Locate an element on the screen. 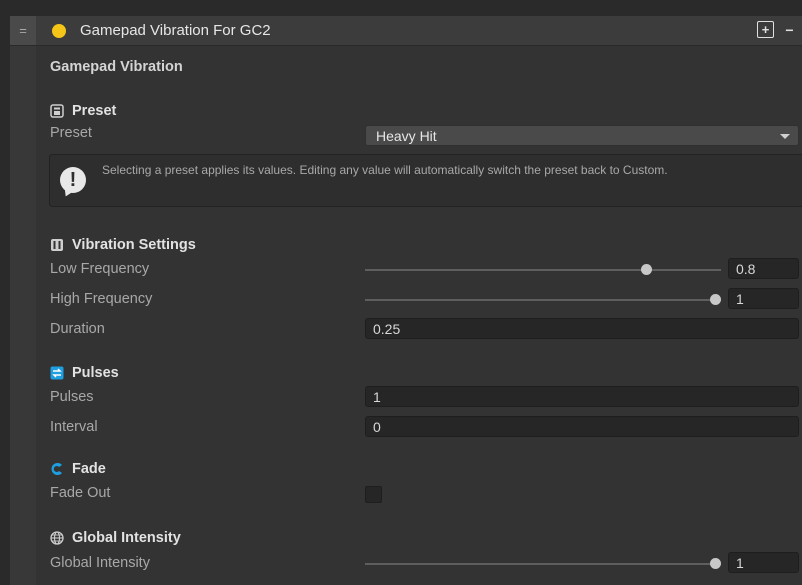 This screenshot has width=802, height=585. component-header: = Gamepad Vibration For GC2 + − is located at coordinates (406, 31).